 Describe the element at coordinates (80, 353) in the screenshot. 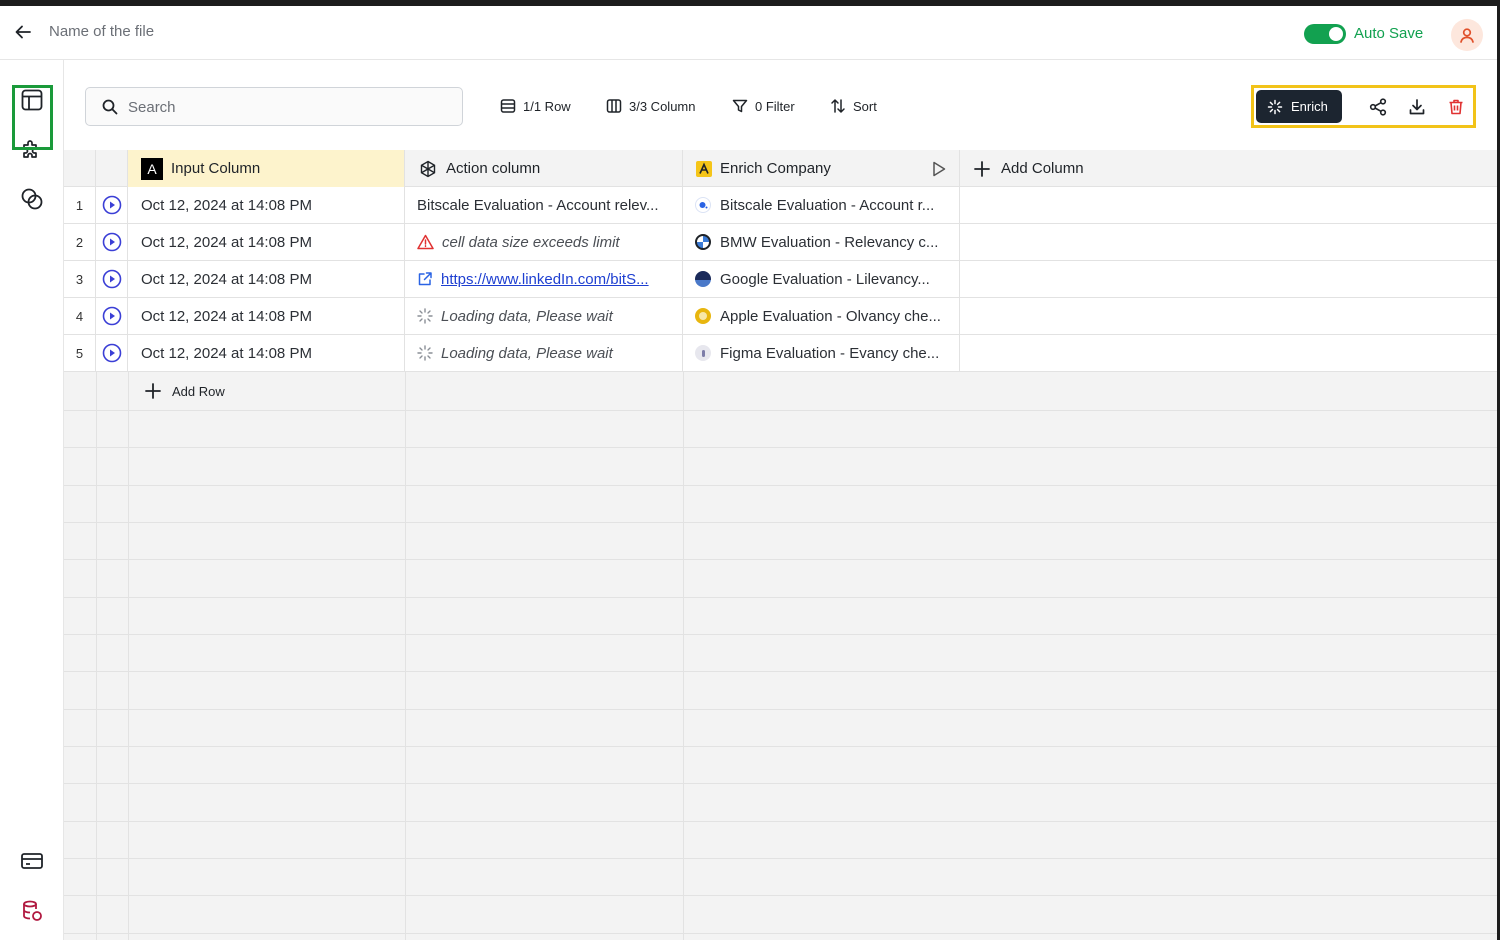

I see `row-number: 5` at that location.